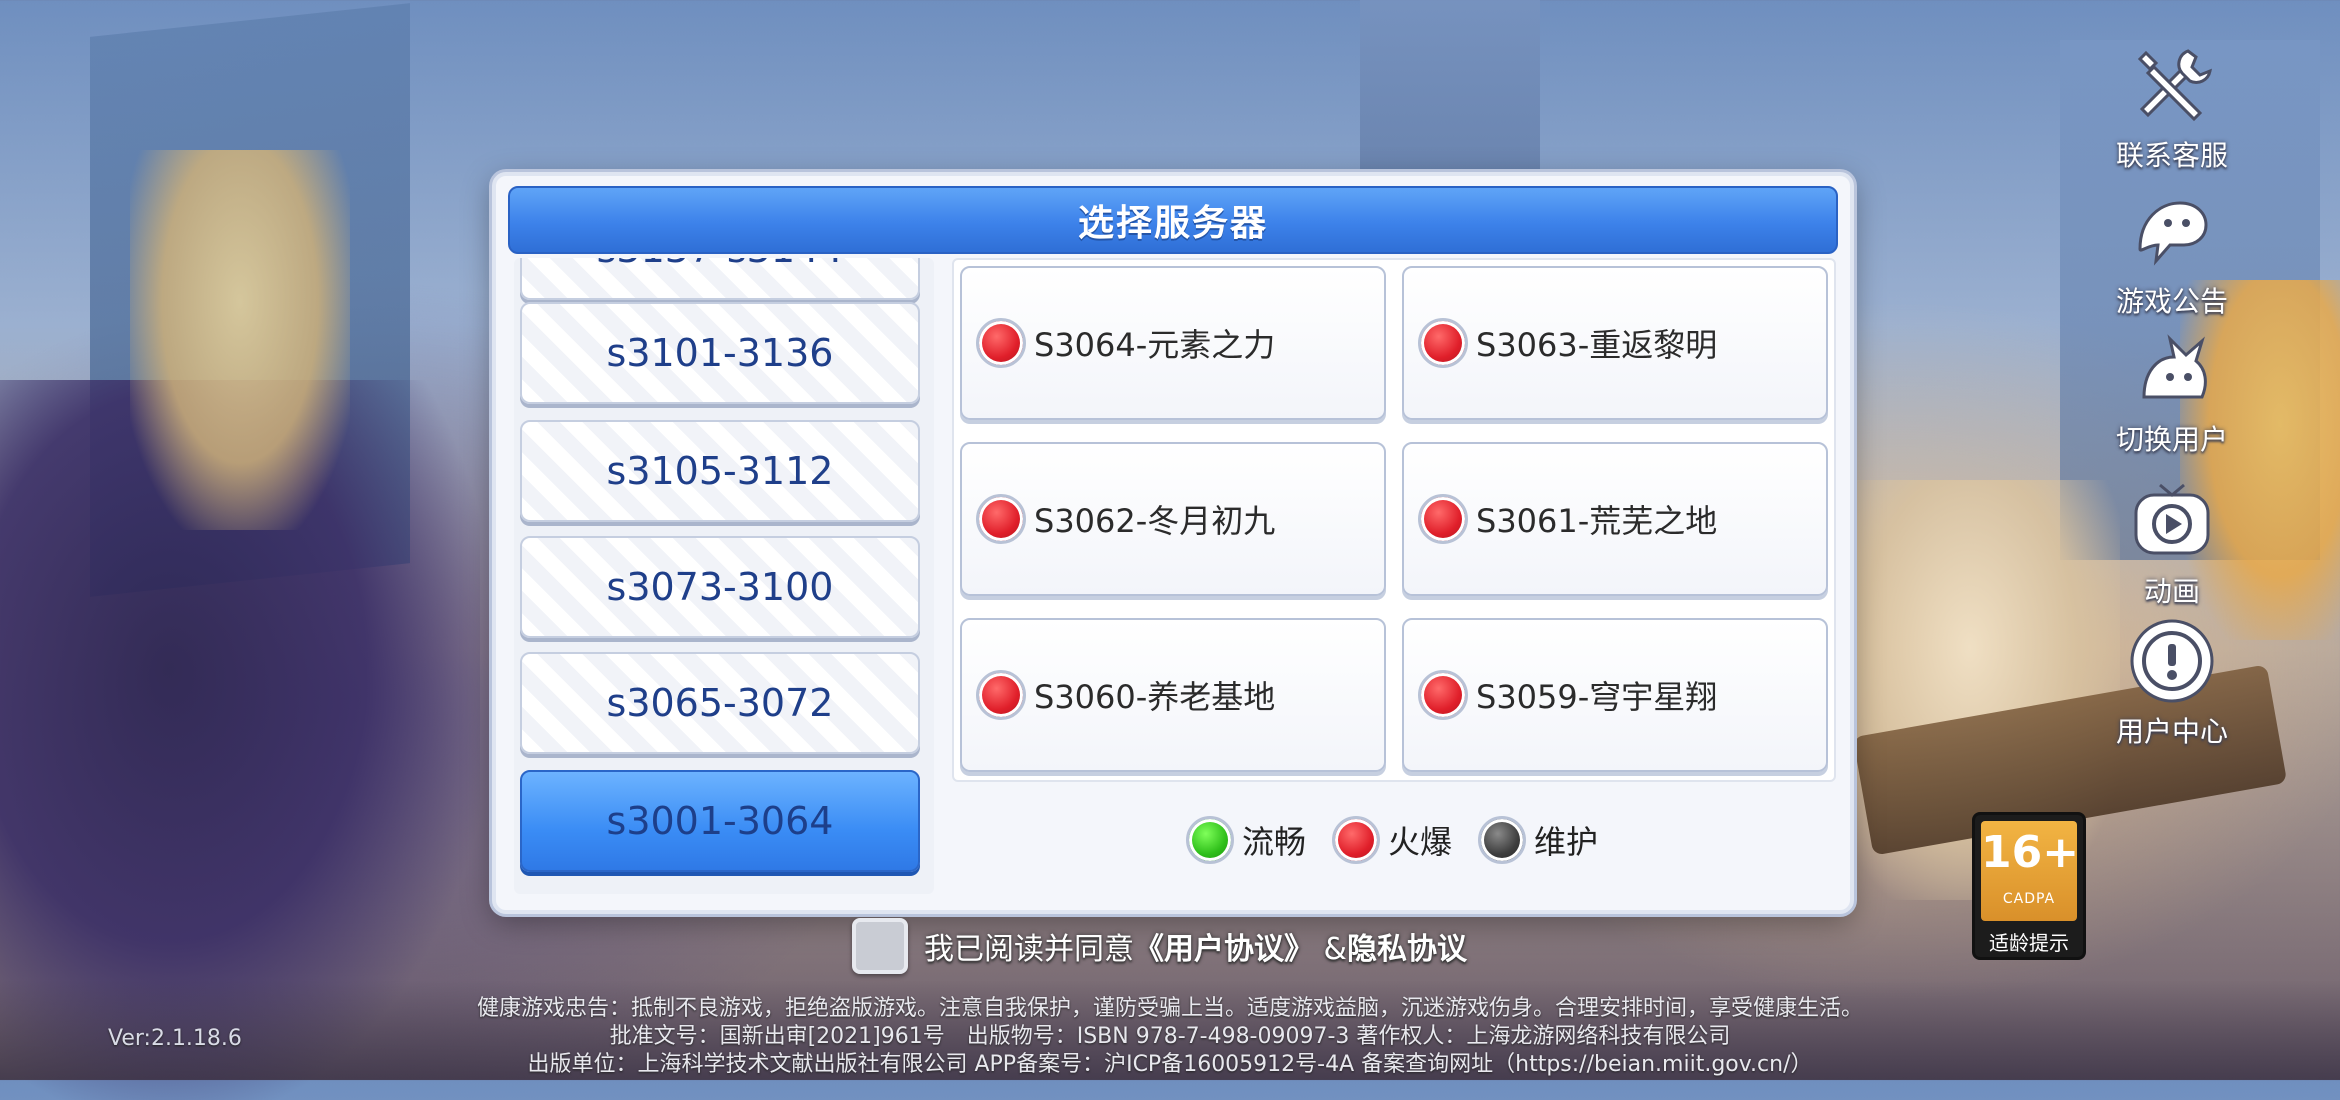 The height and width of the screenshot is (1100, 2340). I want to click on dialog-header: 选择服务器, so click(1173, 220).